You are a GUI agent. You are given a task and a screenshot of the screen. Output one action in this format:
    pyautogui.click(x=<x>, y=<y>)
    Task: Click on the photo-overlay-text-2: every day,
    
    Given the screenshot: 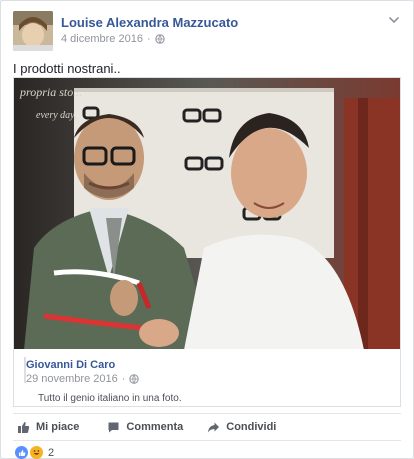 What is the action you would take?
    pyautogui.click(x=56, y=115)
    